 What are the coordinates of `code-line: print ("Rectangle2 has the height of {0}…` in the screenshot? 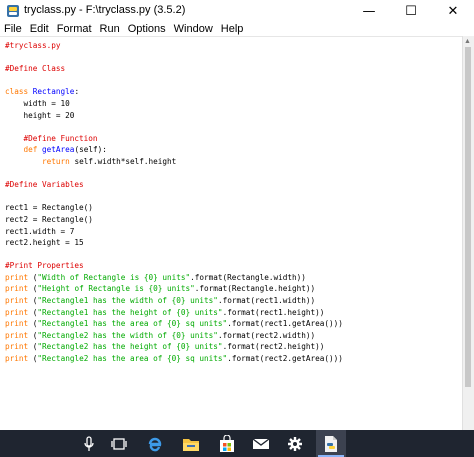 It's located at (174, 347).